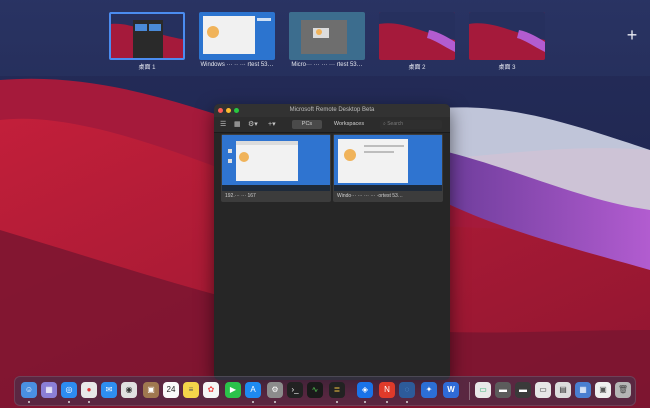 Image resolution: width=650 pixels, height=408 pixels. What do you see at coordinates (253, 124) in the screenshot?
I see `settings-gear-icon: ⚙▾` at bounding box center [253, 124].